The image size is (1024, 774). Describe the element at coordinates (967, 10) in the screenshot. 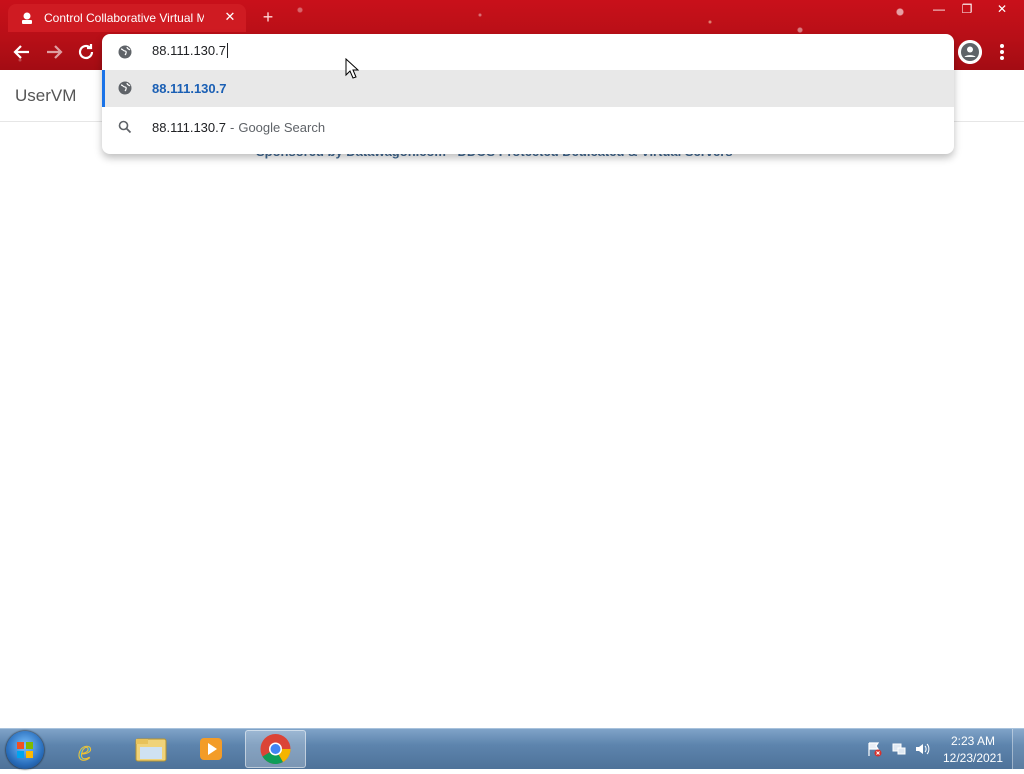

I see `window-maximize-button: ❐` at that location.